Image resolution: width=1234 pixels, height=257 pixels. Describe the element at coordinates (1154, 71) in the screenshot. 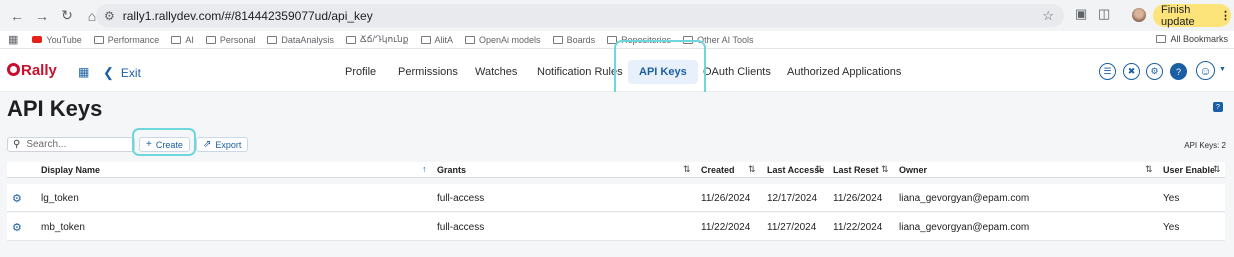

I see `bot-icon: ⚙` at that location.